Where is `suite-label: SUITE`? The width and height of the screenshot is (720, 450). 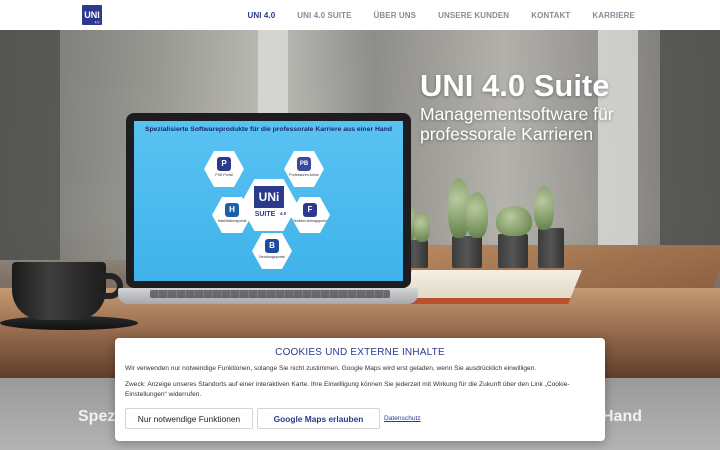
suite-label: SUITE is located at coordinates (265, 214).